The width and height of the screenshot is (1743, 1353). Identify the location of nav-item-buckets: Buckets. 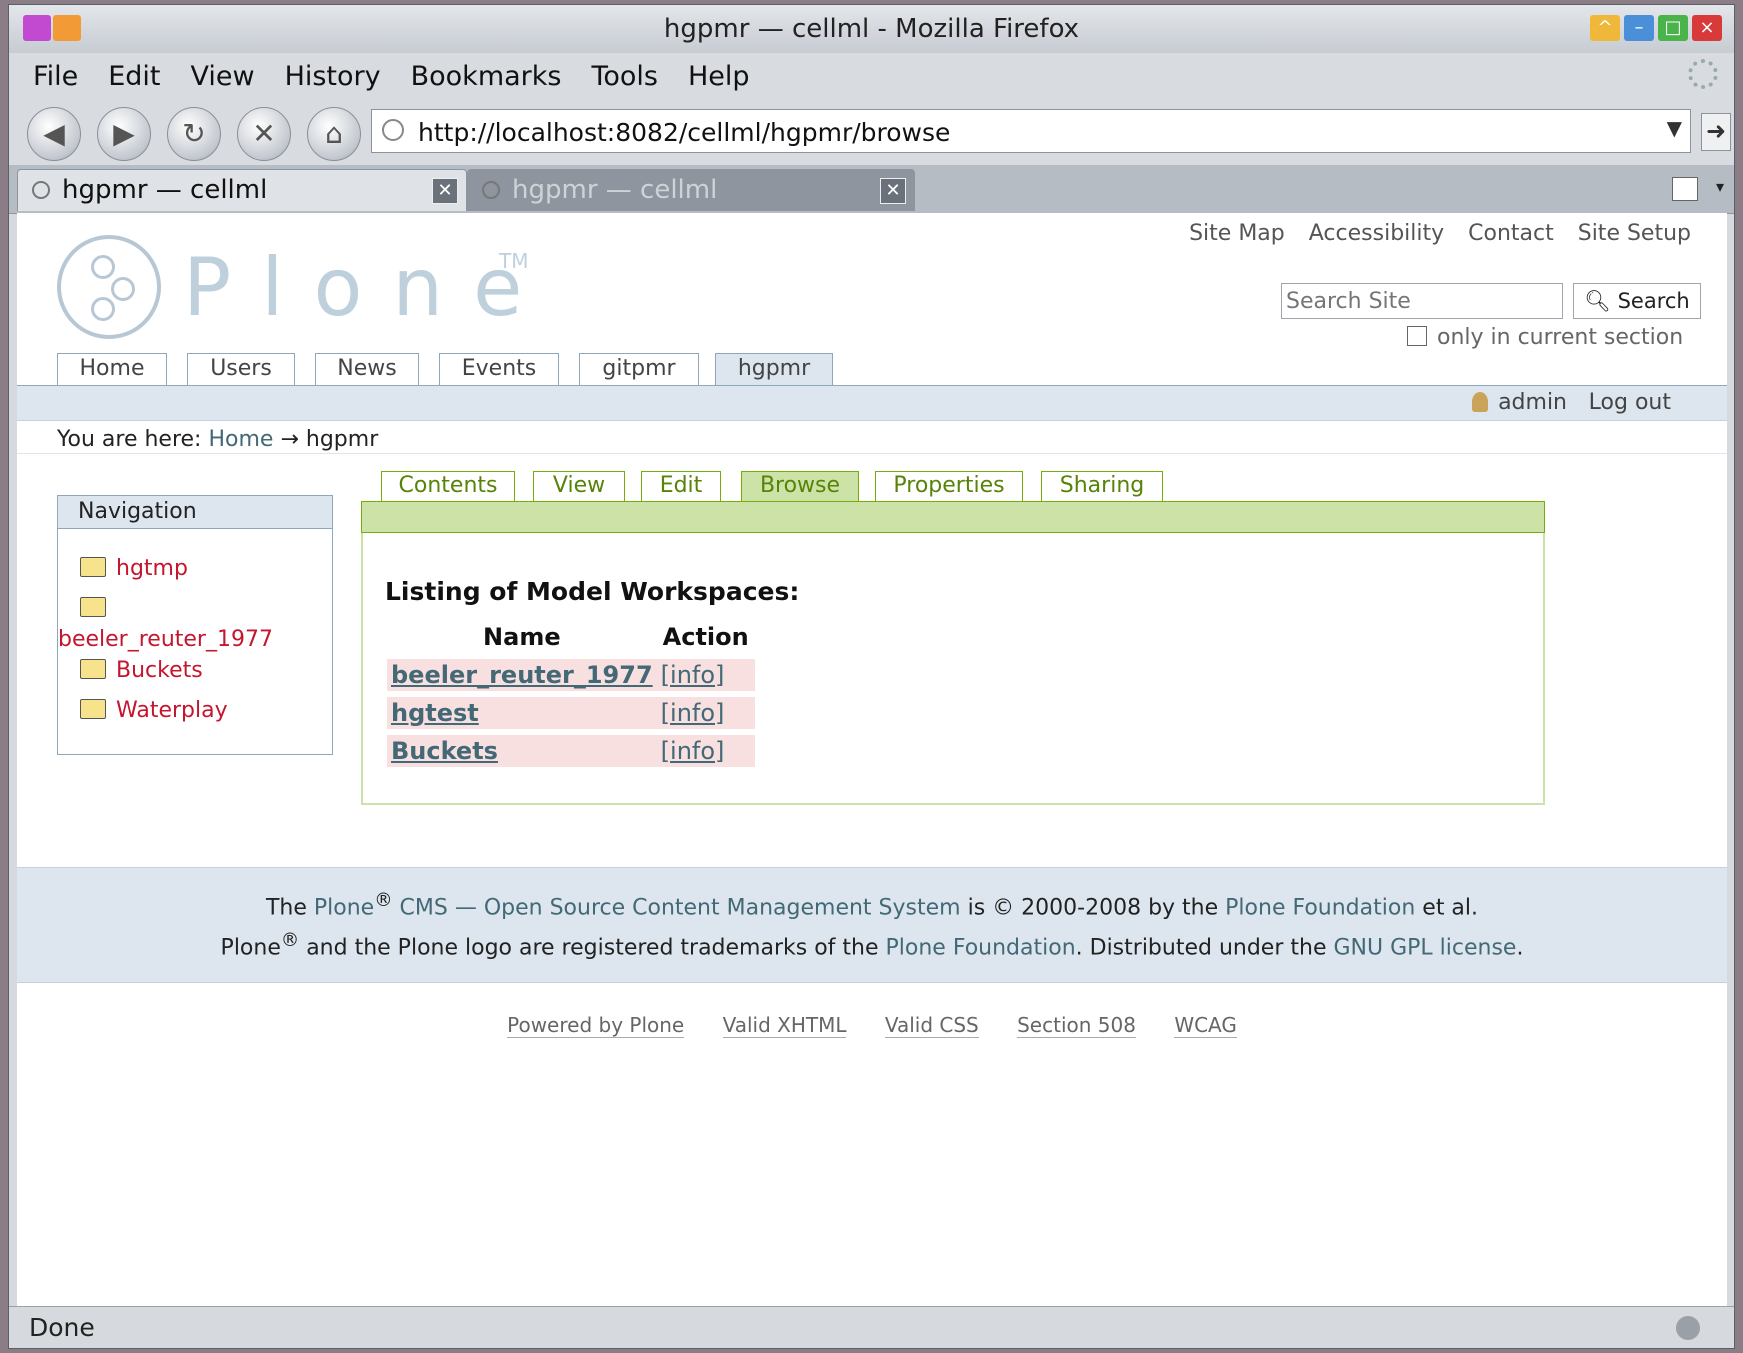
(141, 670).